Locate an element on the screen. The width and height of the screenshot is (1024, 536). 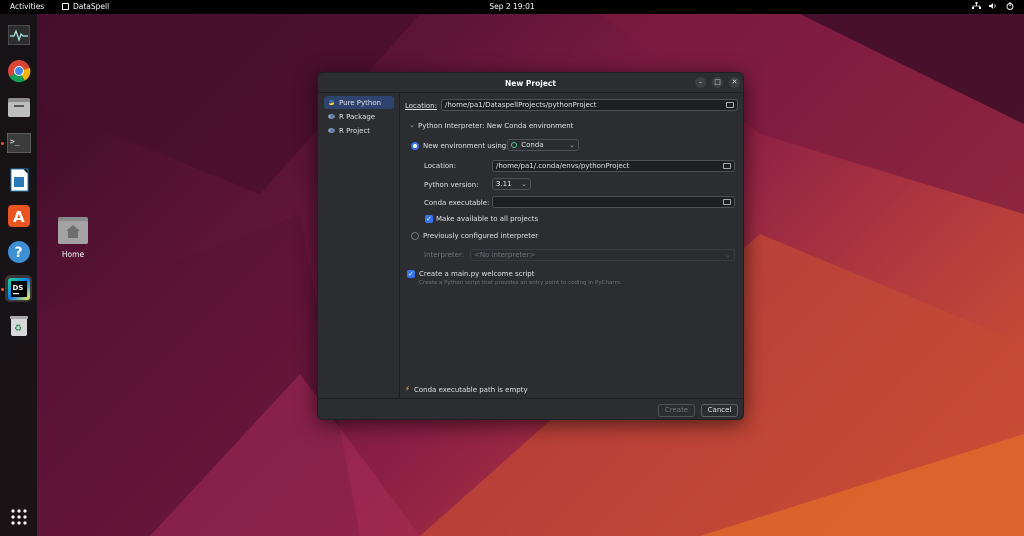
location-label: Location: is located at coordinates (421, 106).